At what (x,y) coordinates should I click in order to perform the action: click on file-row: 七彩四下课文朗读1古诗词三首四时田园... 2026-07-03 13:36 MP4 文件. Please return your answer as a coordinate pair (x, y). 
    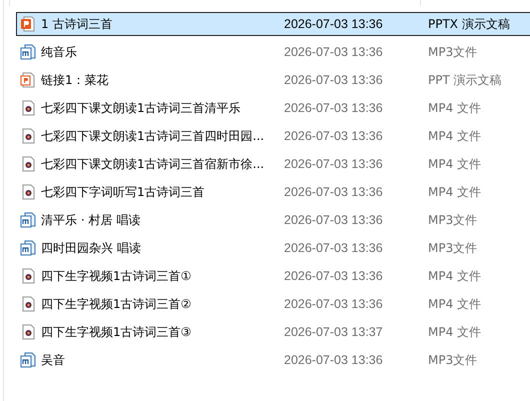
    Looking at the image, I should click on (273, 136).